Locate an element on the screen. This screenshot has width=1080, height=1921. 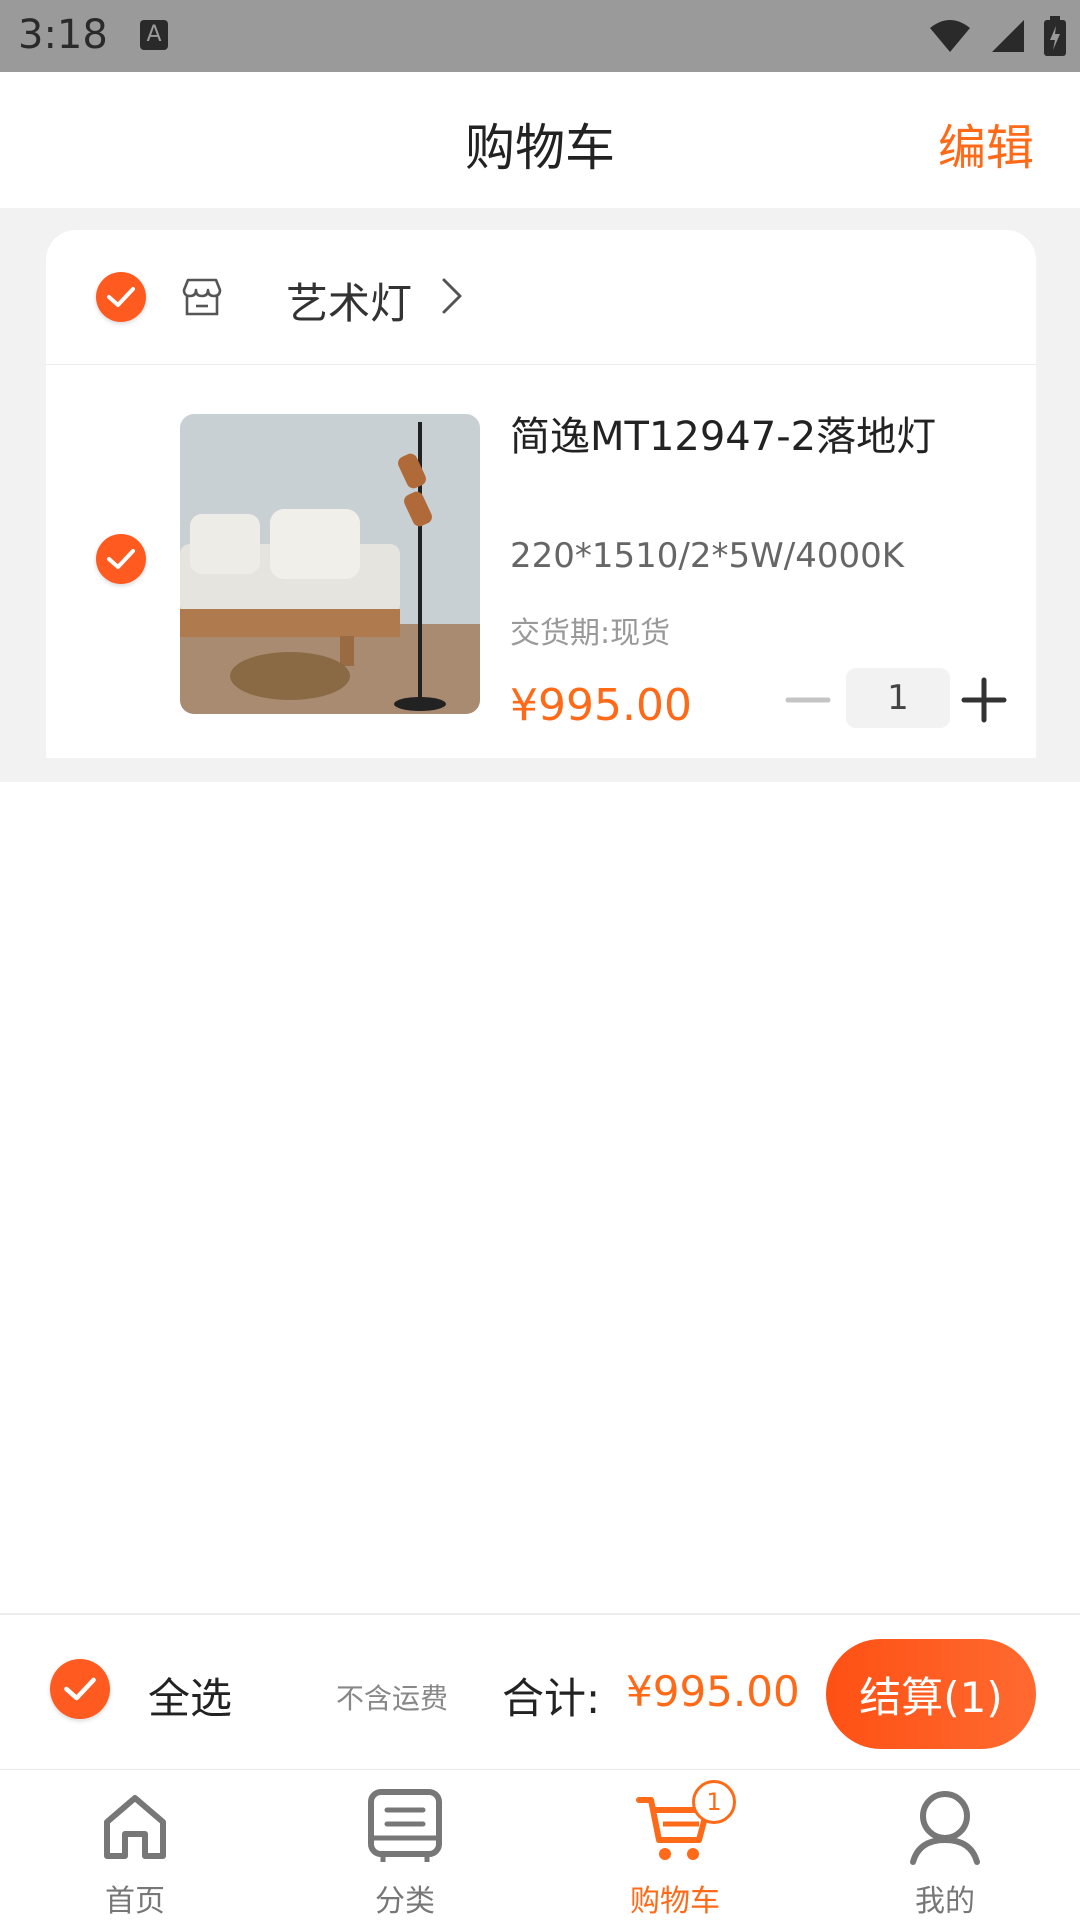
plus-icon is located at coordinates (984, 700).